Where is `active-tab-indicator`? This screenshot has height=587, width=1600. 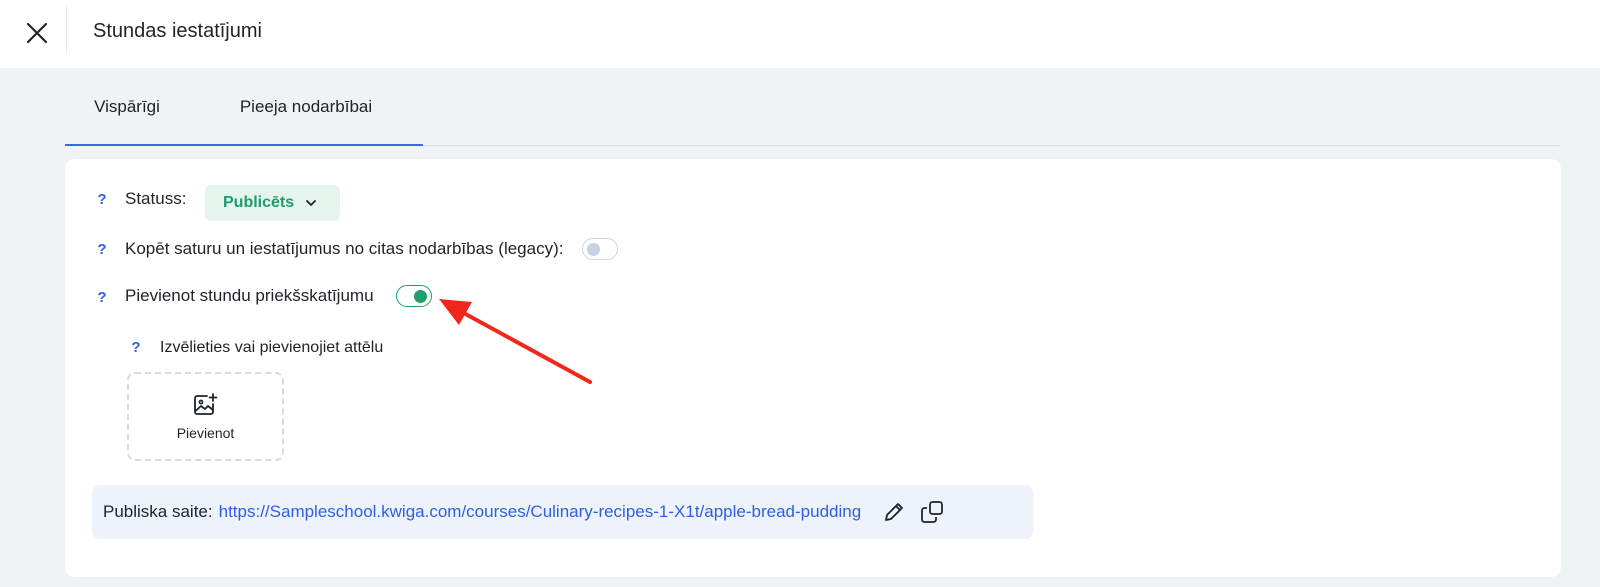 active-tab-indicator is located at coordinates (244, 145).